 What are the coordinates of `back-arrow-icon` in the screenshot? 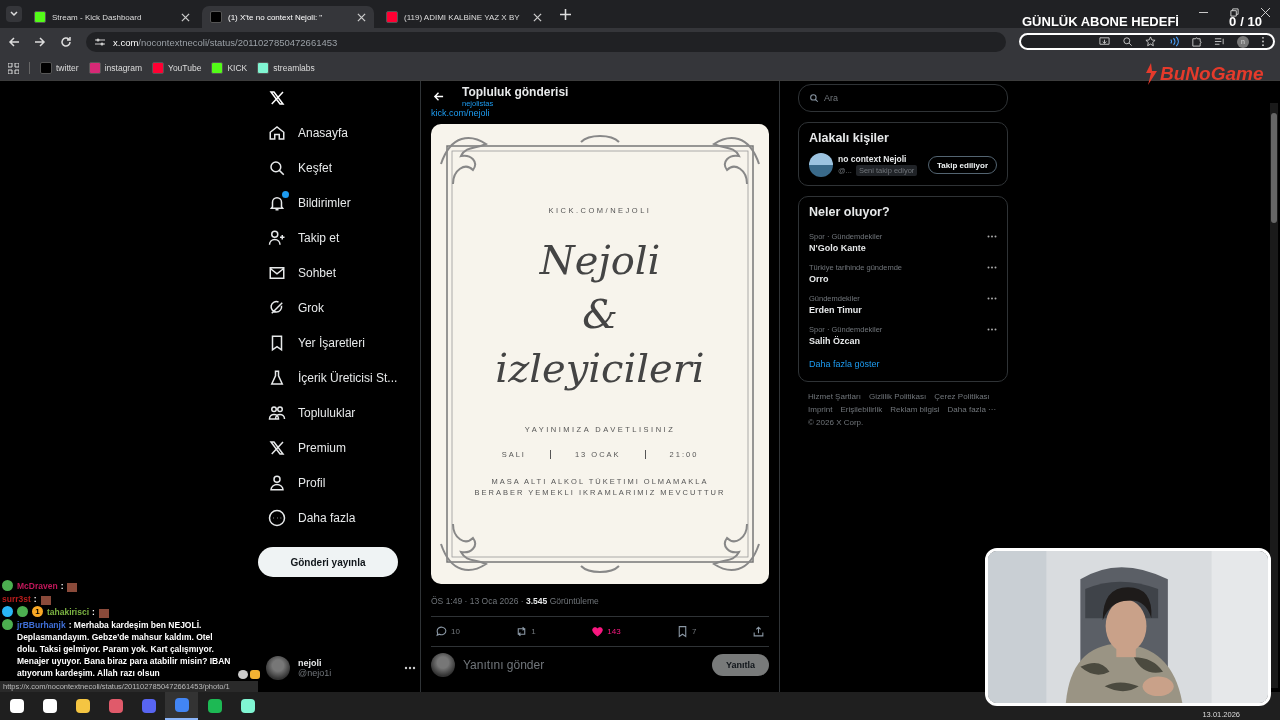 It's located at (14, 42).